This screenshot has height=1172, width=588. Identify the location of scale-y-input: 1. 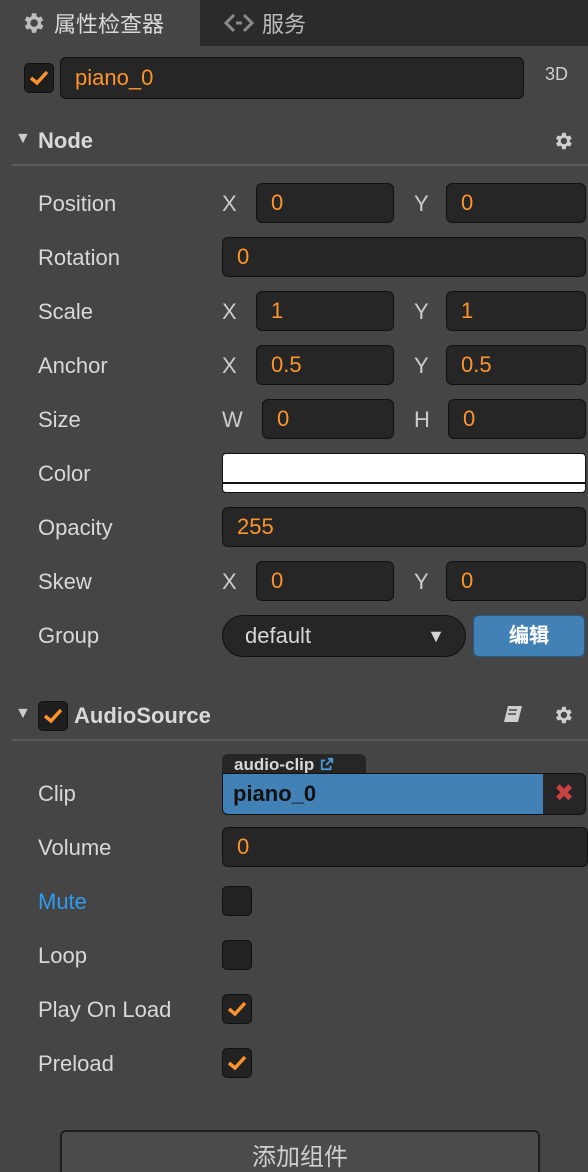
(516, 311).